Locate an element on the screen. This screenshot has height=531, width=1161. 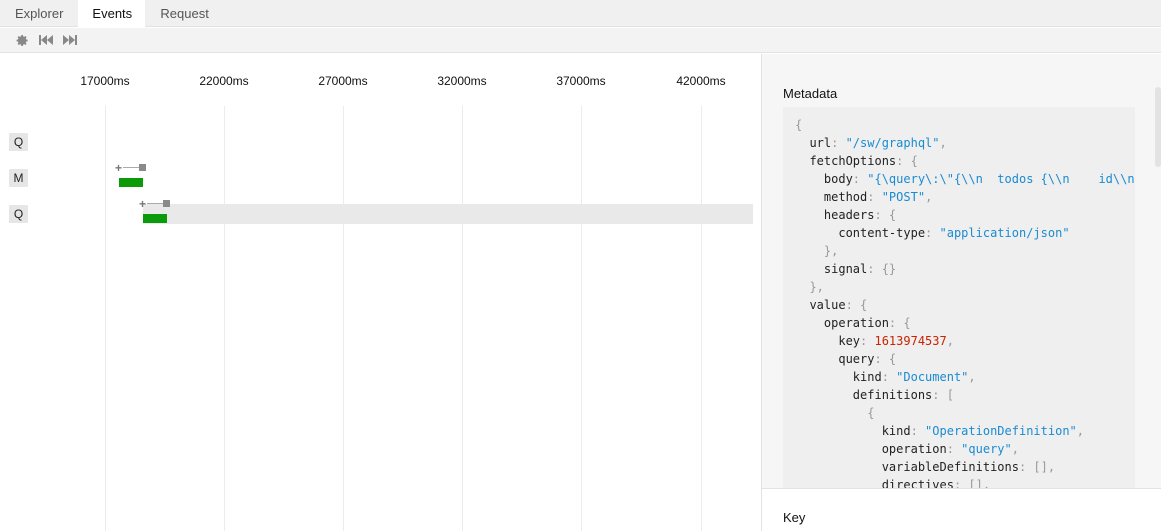
row-label-mutation: M is located at coordinates (18, 178).